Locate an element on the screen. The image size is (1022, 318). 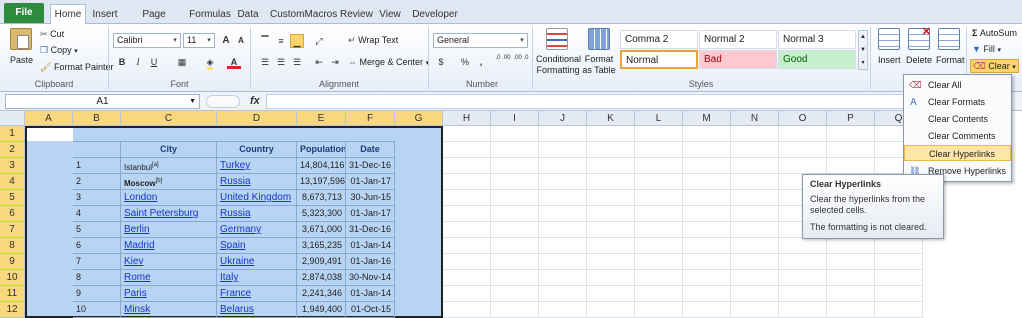
grow-font-button: A is located at coordinates (226, 41).